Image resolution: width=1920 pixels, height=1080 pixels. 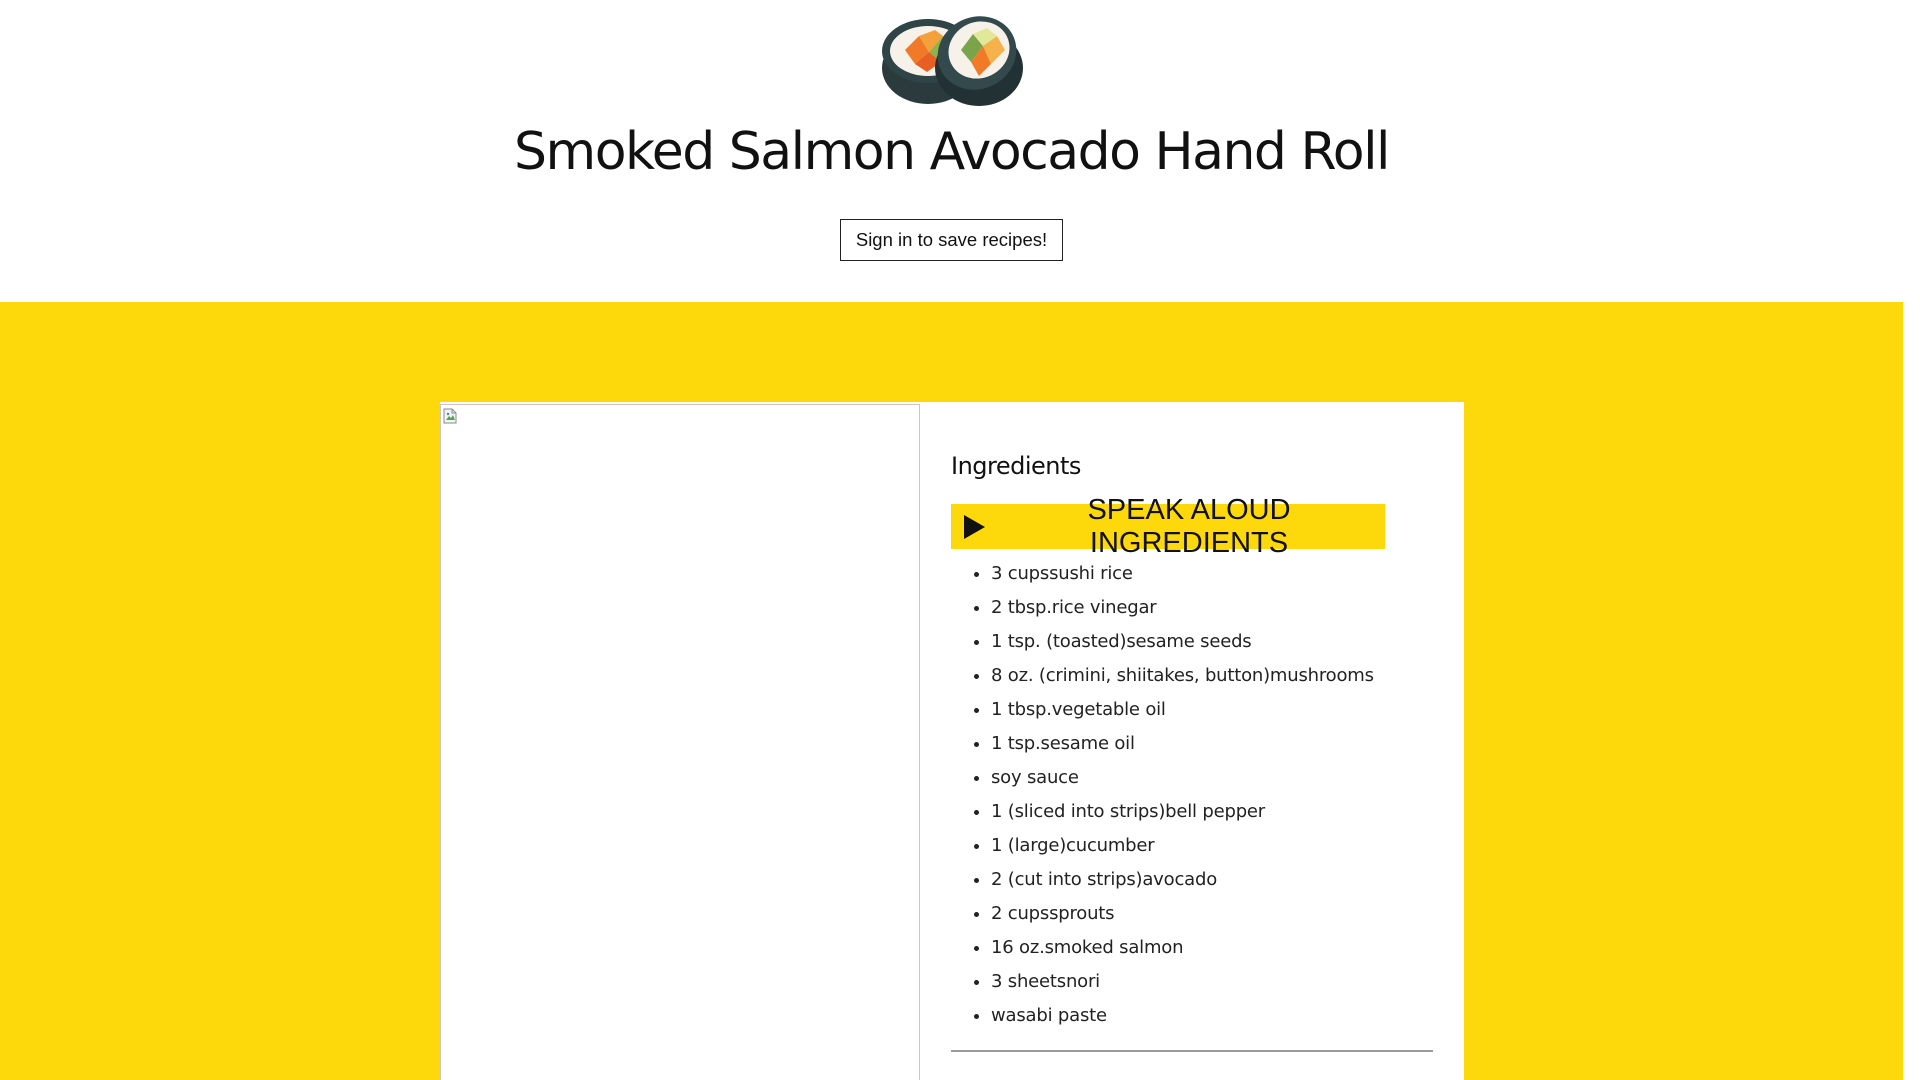 What do you see at coordinates (1016, 466) in the screenshot?
I see `ingredients-heading: Ingredients` at bounding box center [1016, 466].